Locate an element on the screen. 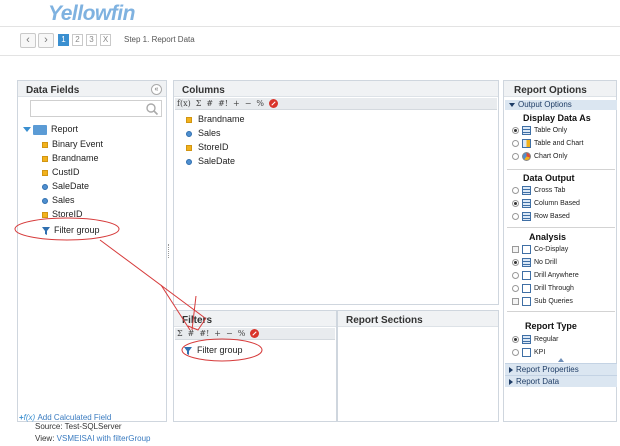 This screenshot has height=446, width=620. display-data-as-title: Display Data As is located at coordinates (557, 118).